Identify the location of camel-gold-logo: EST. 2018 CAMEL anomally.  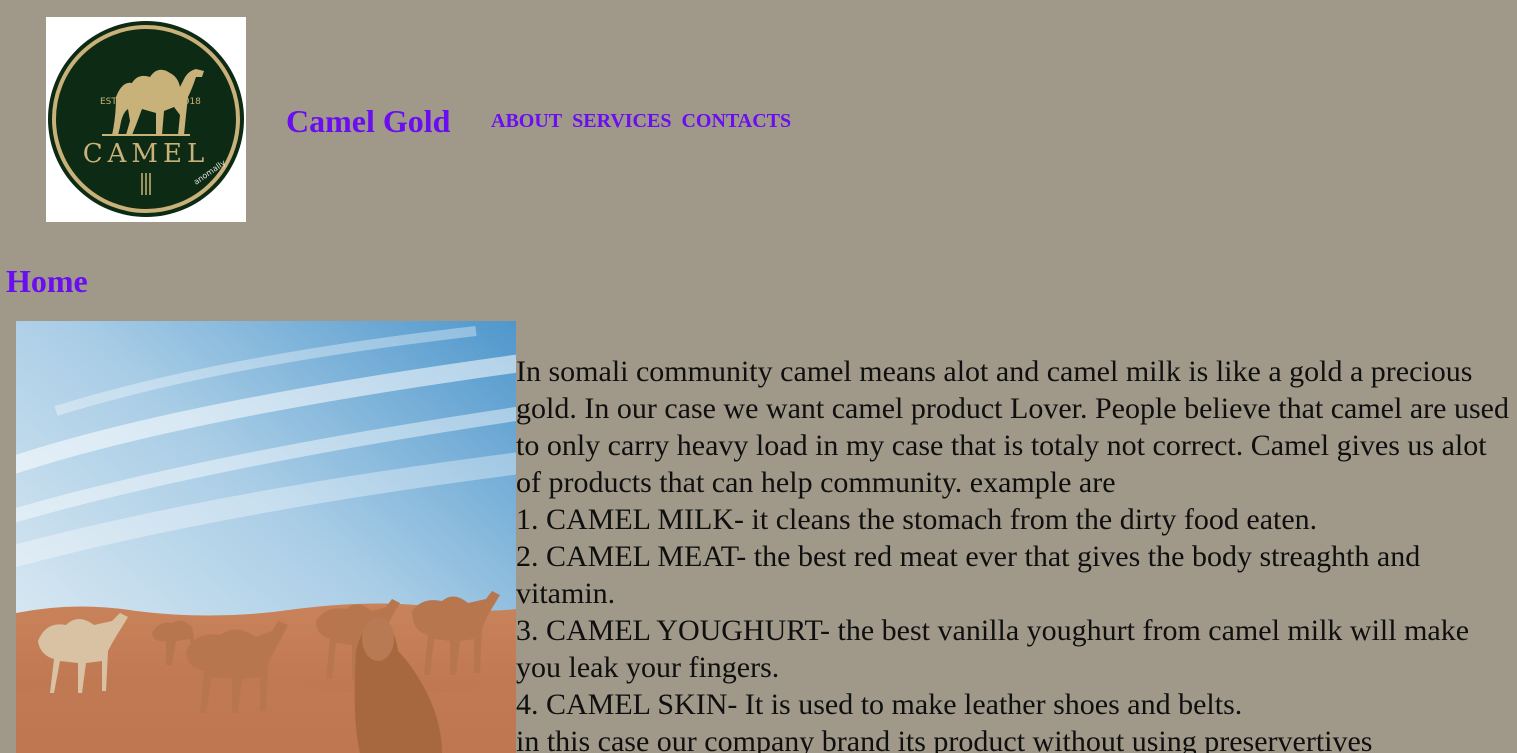
(146, 119).